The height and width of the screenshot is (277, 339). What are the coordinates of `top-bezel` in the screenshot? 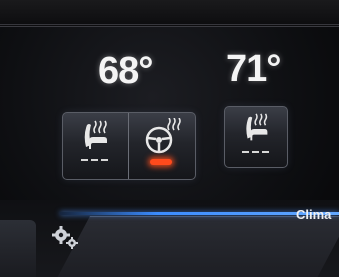 It's located at (169, 13).